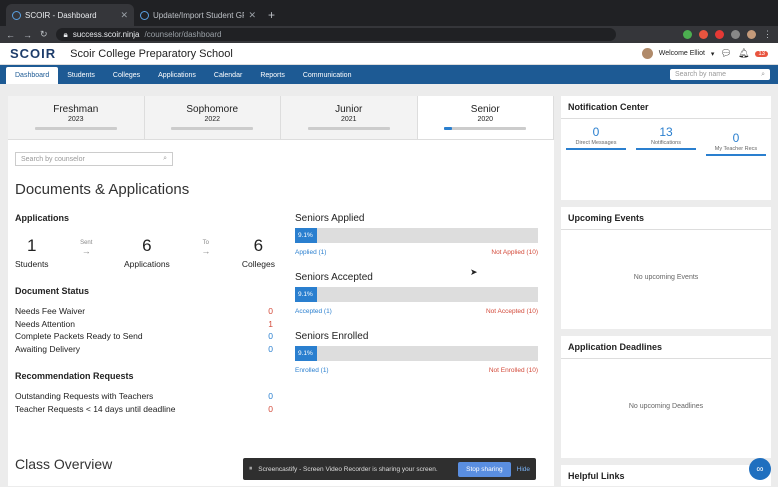  Describe the element at coordinates (647, 53) in the screenshot. I see `avatar` at that location.